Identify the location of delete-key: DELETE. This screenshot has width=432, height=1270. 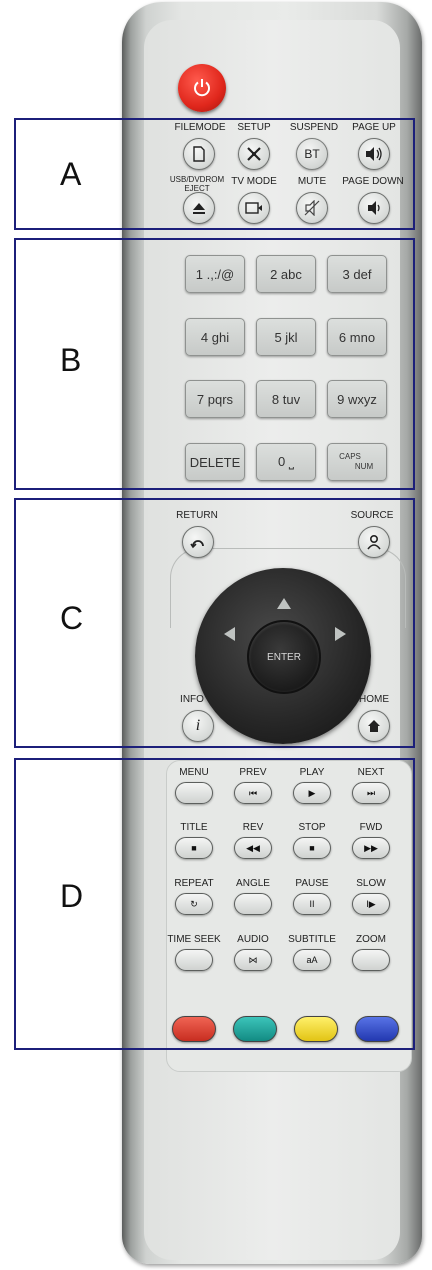
(215, 462).